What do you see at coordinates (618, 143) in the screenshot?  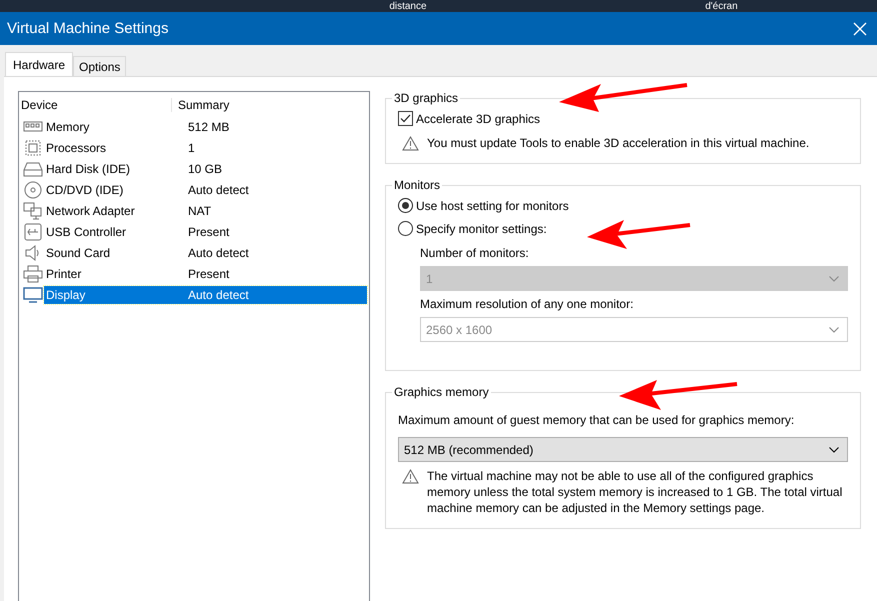 I see `warning-text: You must update Tools to enable 3D acceleration in this virtual machine.` at bounding box center [618, 143].